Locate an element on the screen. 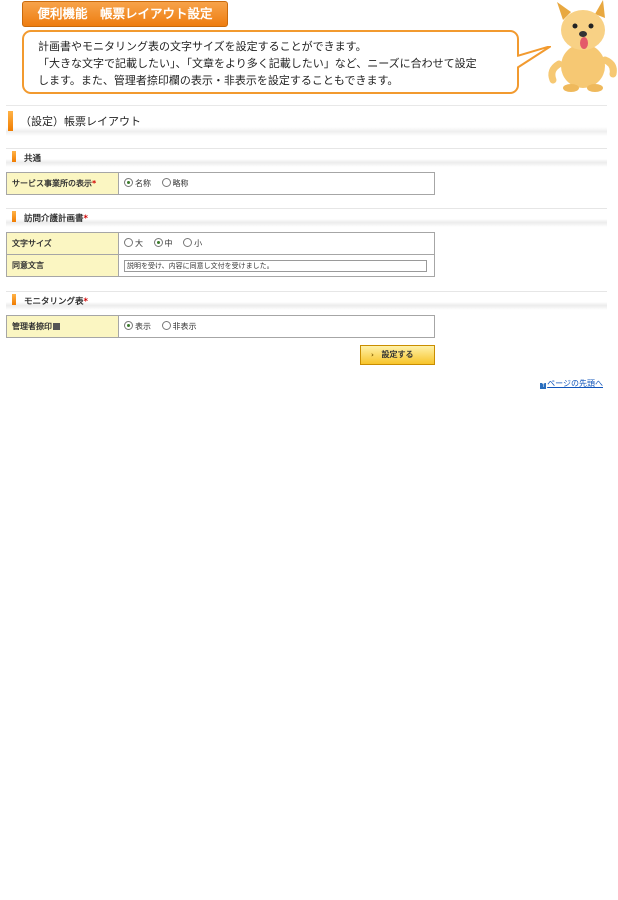 The height and width of the screenshot is (900, 618). table-row: サービス事業所の表示* 名称 略称 is located at coordinates (220, 183).